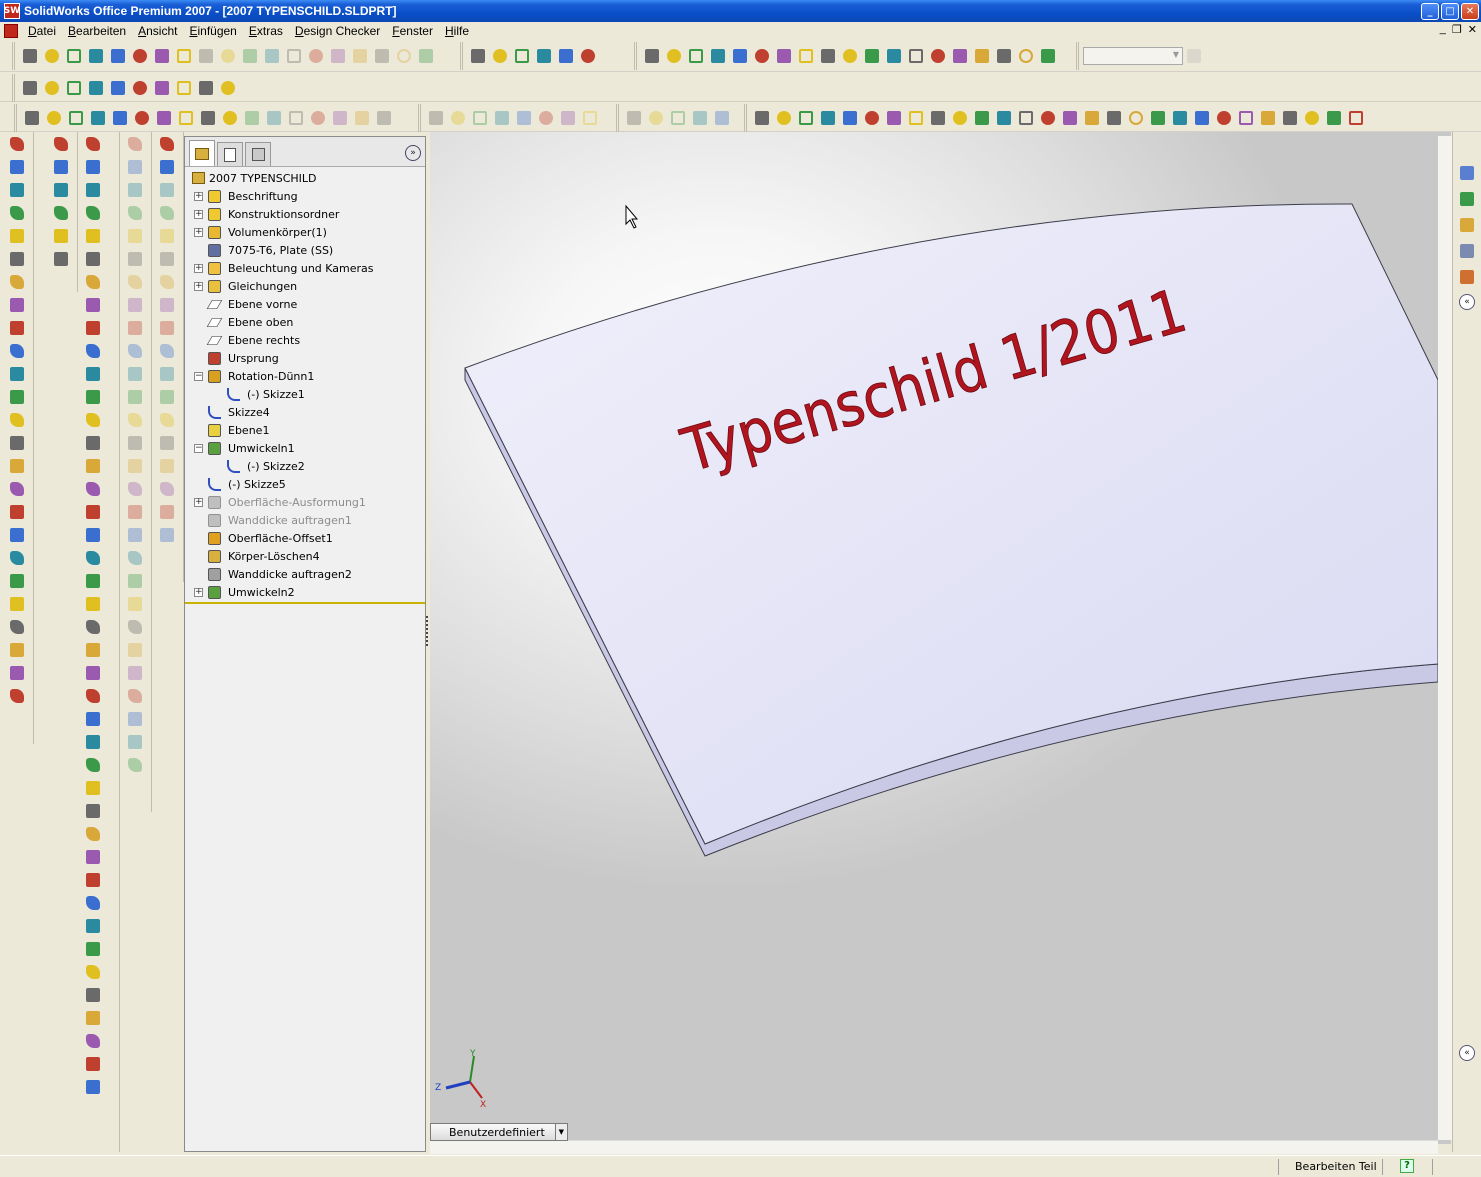 This screenshot has height=1177, width=1481. I want to click on minimize-button: _, so click(1430, 11).